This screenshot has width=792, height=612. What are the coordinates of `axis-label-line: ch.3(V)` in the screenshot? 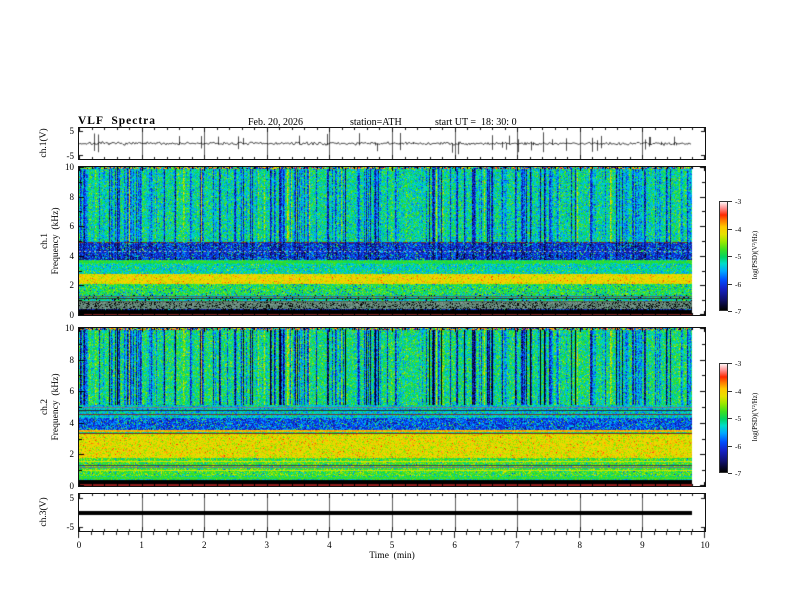 It's located at (44, 512).